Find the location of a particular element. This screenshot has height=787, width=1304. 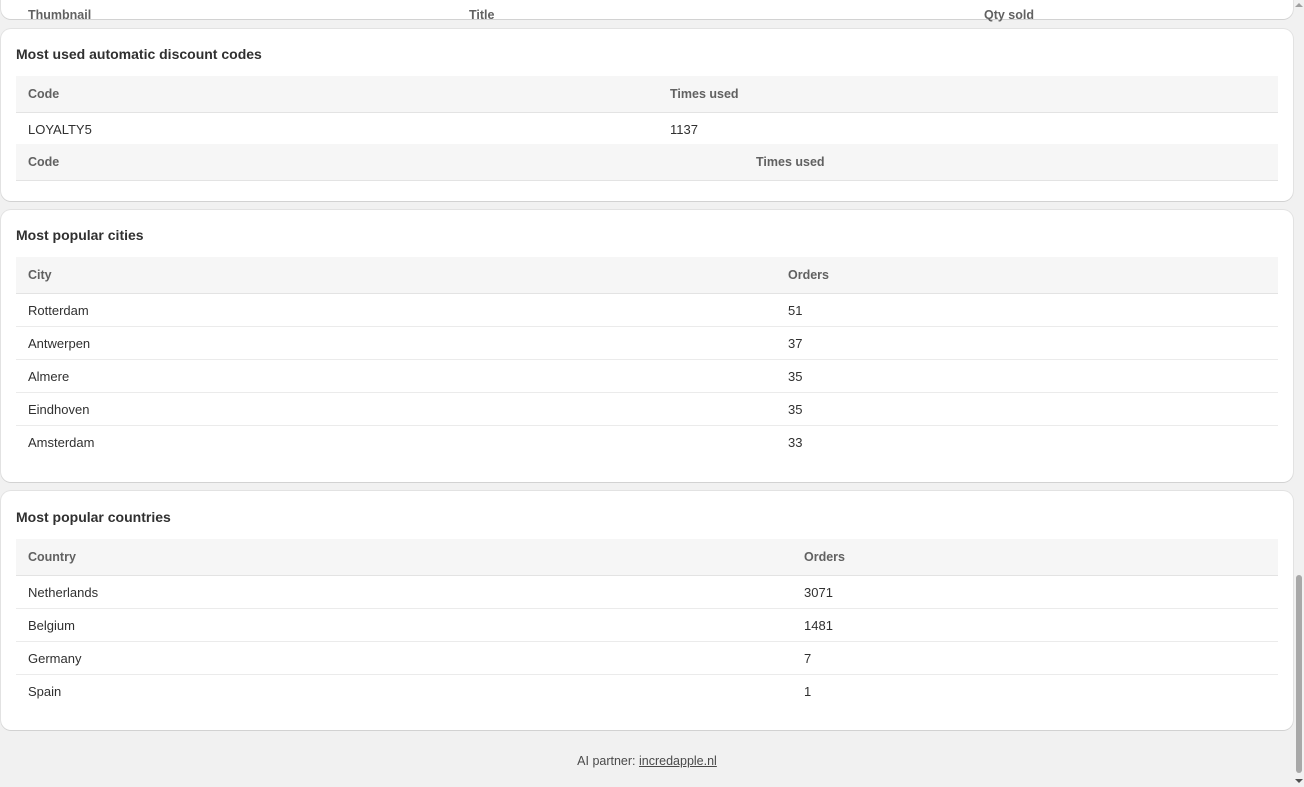

top-products-header-row: Thumbnail Title Qty sold is located at coordinates (647, 18).